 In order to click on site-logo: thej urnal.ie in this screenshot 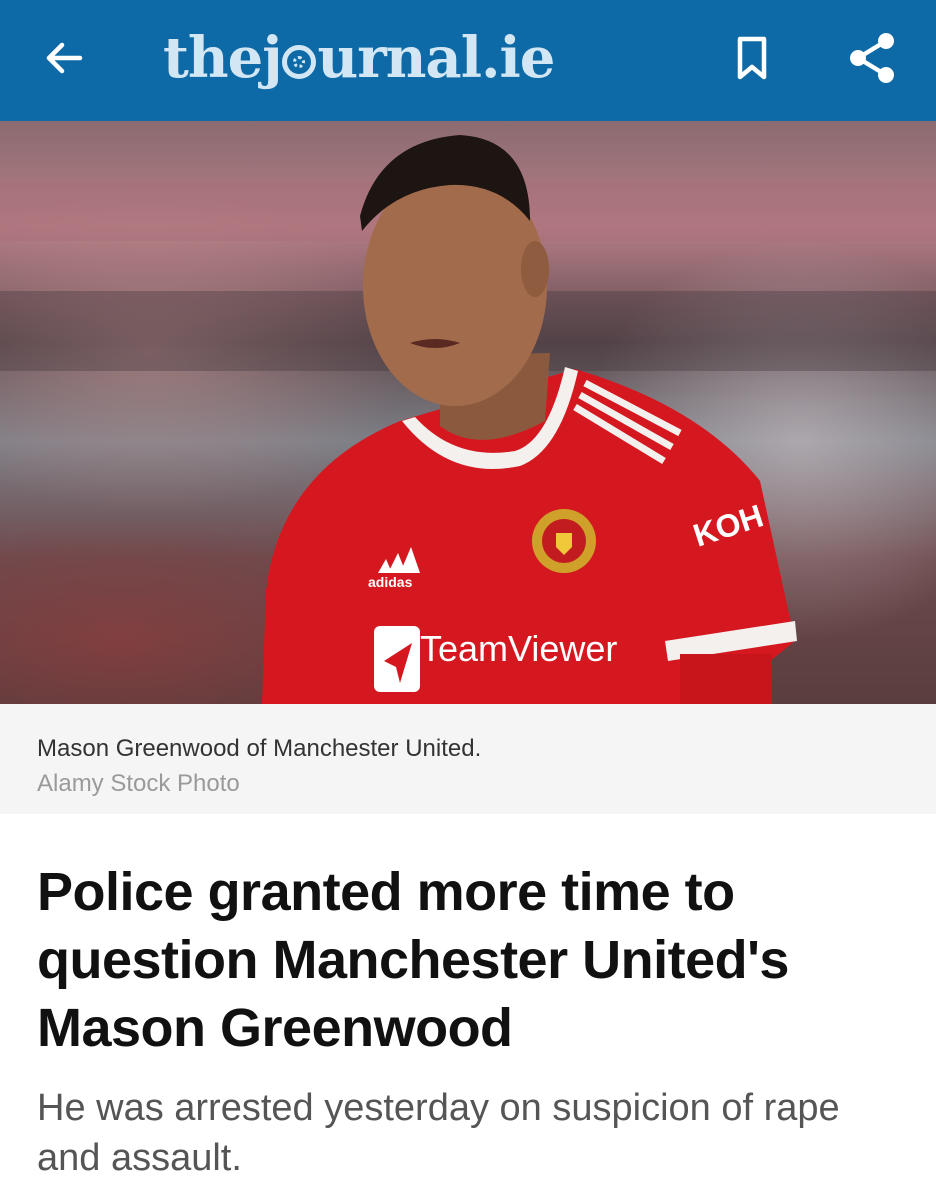, I will do `click(359, 58)`.